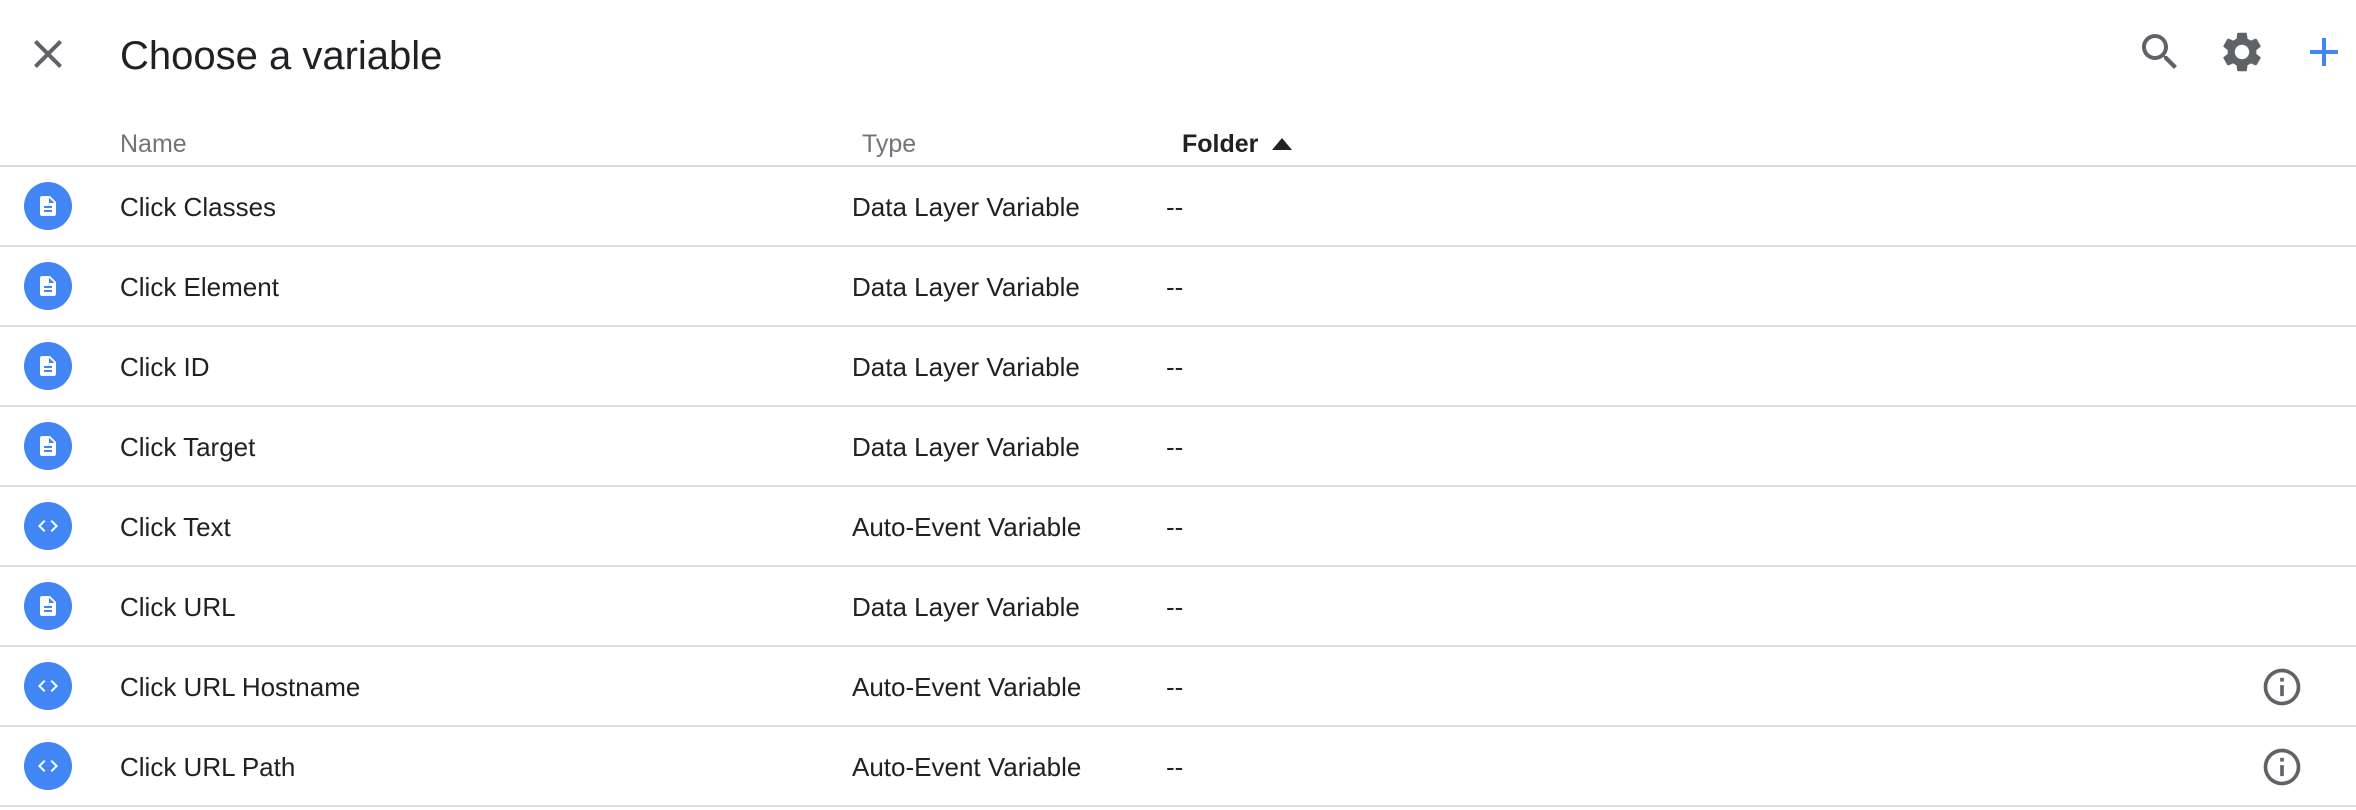  I want to click on settings-button, so click(2242, 52).